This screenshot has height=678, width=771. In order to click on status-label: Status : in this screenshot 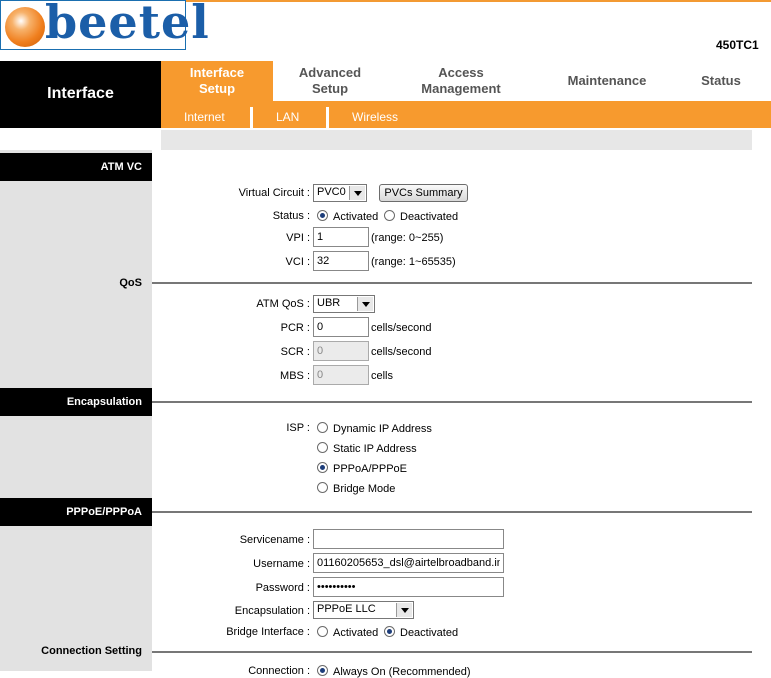, I will do `click(291, 216)`.